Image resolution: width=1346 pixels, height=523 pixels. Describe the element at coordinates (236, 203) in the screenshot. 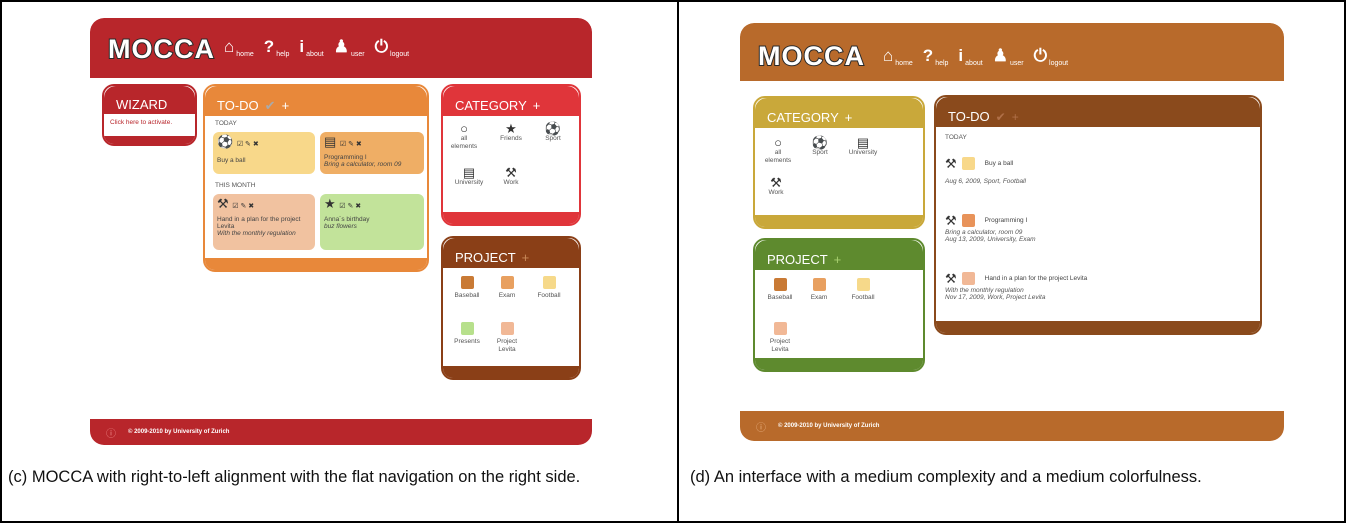

I see `tools-icon: ⚒ ☑ ✎ ✖` at that location.